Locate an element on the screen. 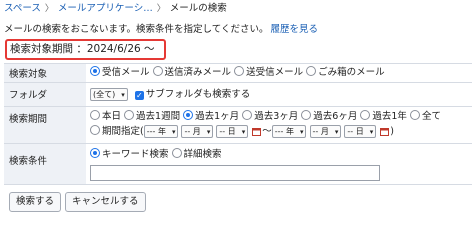 This screenshot has height=240, width=474. period-option-today: 本日 is located at coordinates (105, 116).